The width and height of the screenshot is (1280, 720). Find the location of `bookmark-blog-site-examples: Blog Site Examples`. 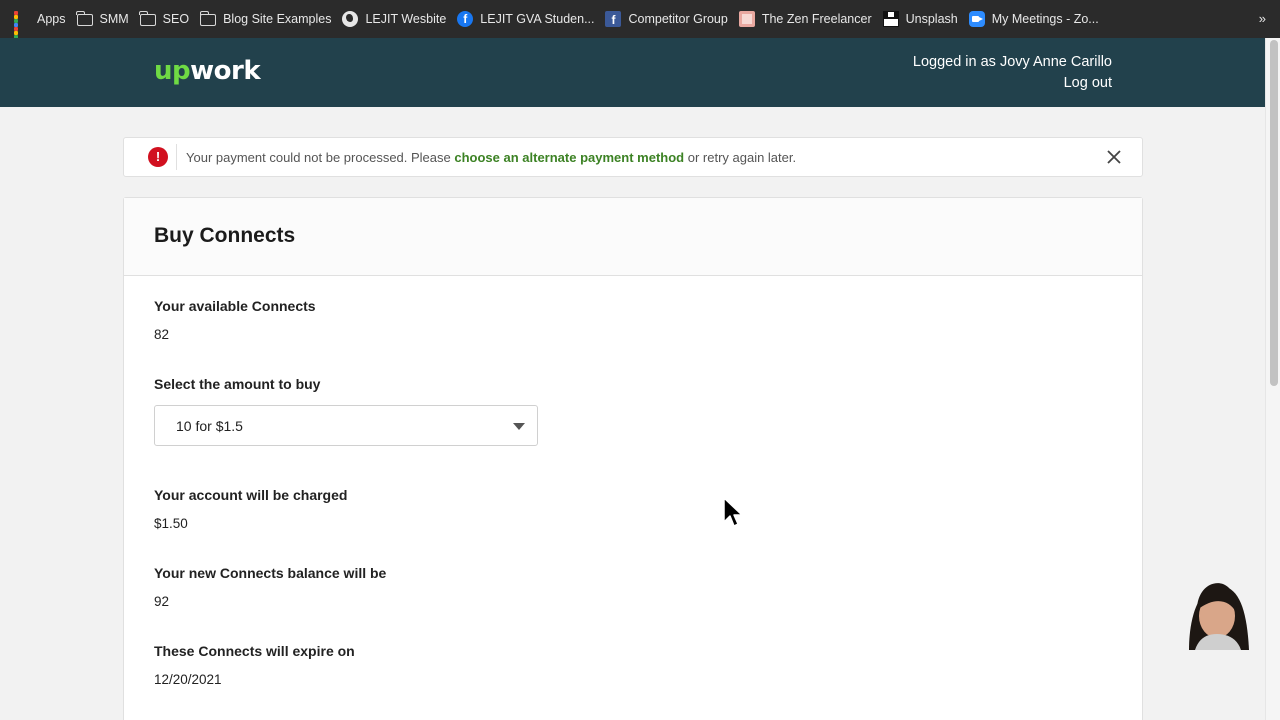

bookmark-blog-site-examples: Blog Site Examples is located at coordinates (269, 19).